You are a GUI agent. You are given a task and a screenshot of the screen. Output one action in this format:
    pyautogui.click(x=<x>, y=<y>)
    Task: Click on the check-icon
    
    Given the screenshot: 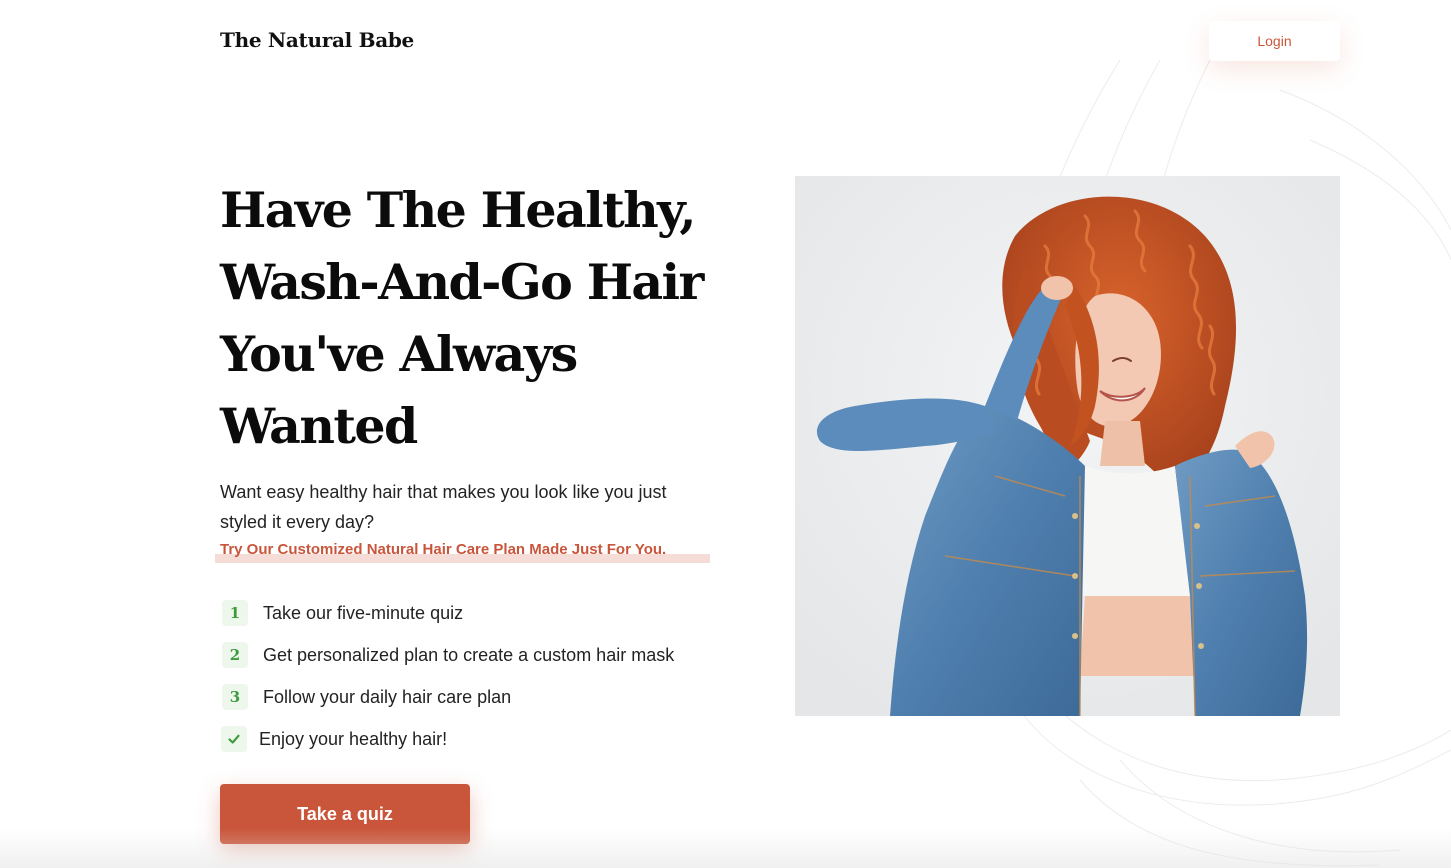 What is the action you would take?
    pyautogui.click(x=234, y=739)
    